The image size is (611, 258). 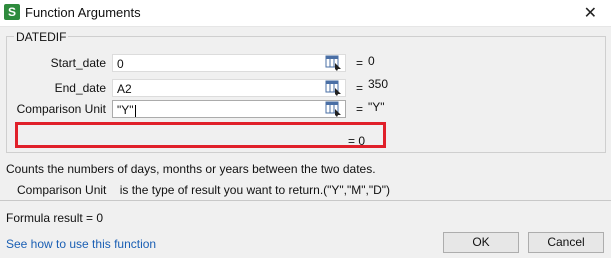 I want to click on formula-result-equals: =, so click(x=90, y=218).